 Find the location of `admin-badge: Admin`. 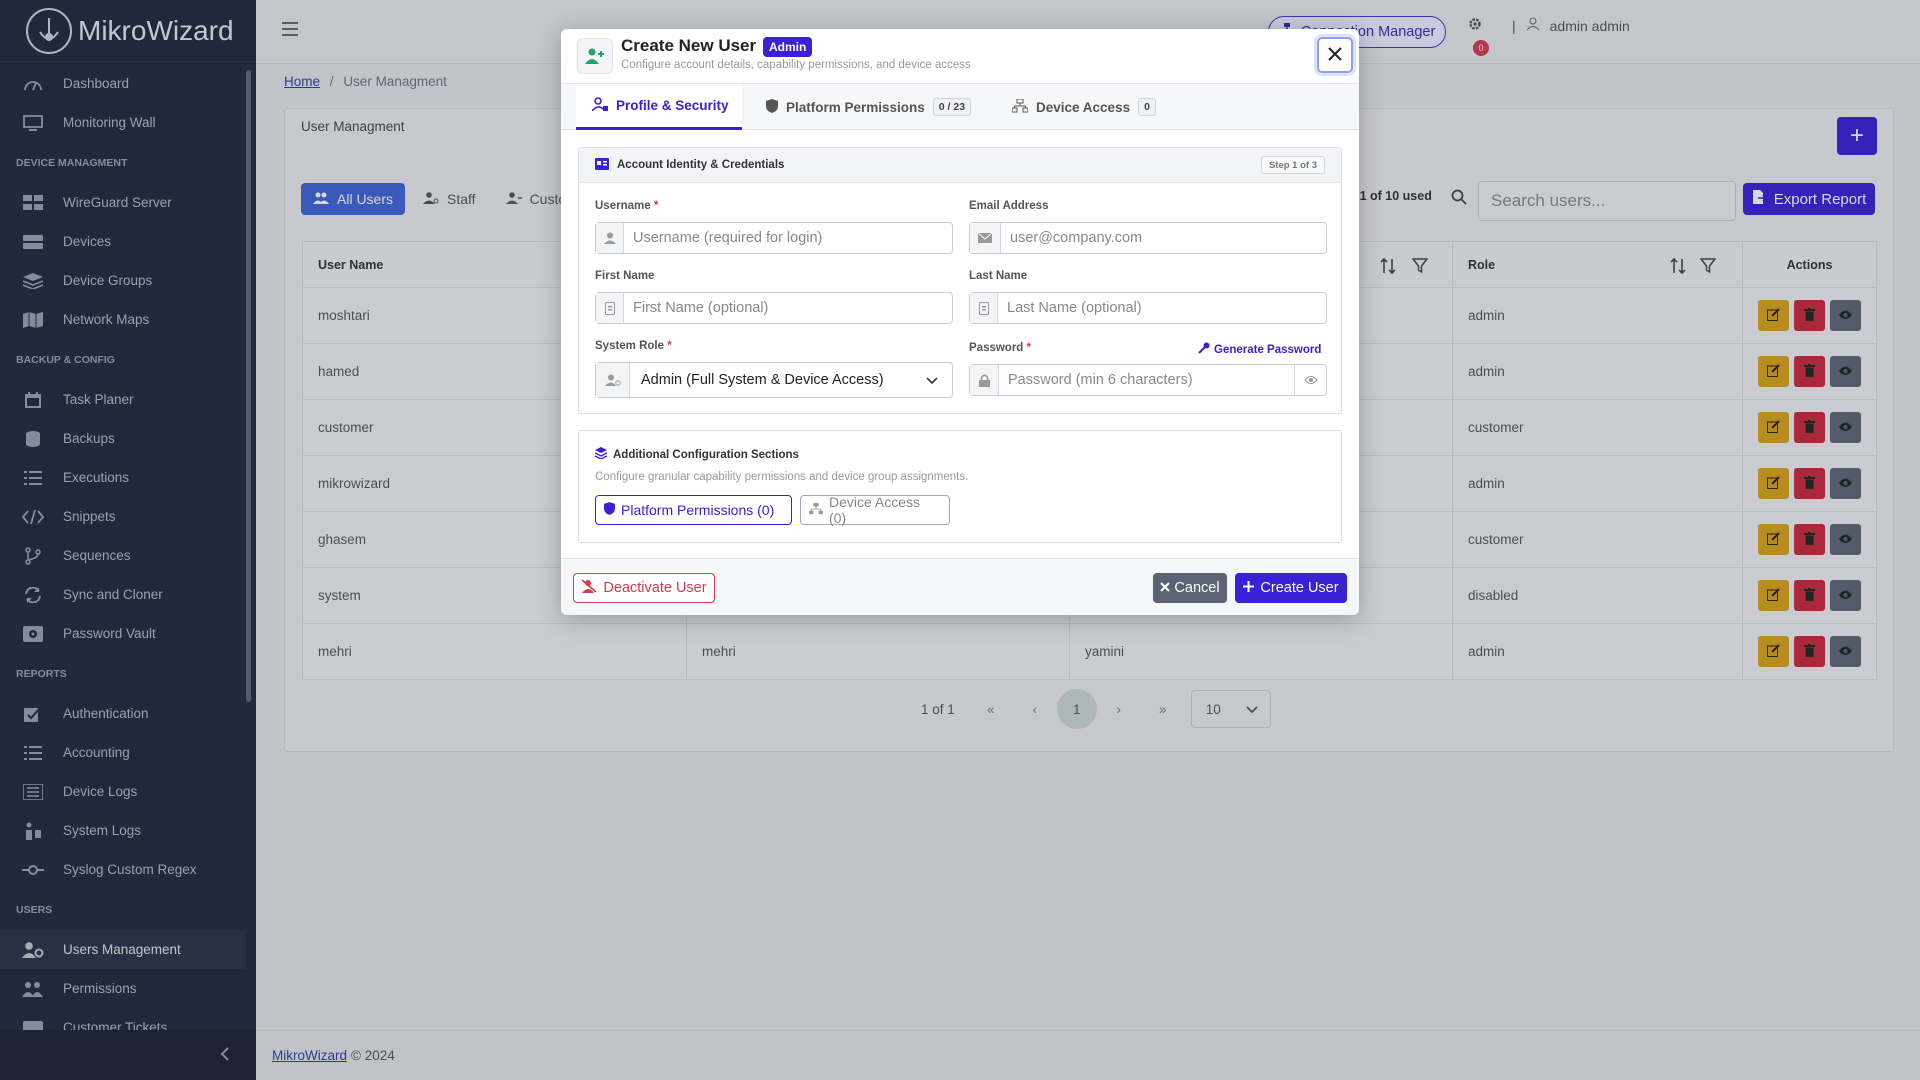

admin-badge: Admin is located at coordinates (788, 47).